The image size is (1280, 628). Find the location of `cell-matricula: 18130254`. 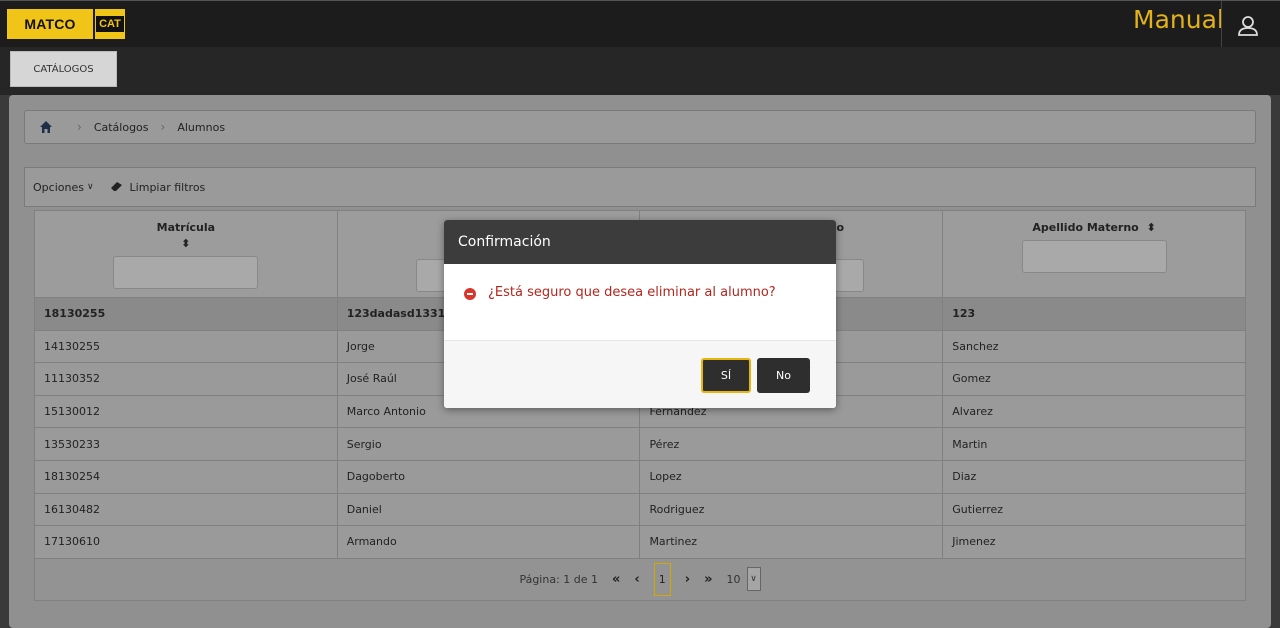

cell-matricula: 18130254 is located at coordinates (186, 476).